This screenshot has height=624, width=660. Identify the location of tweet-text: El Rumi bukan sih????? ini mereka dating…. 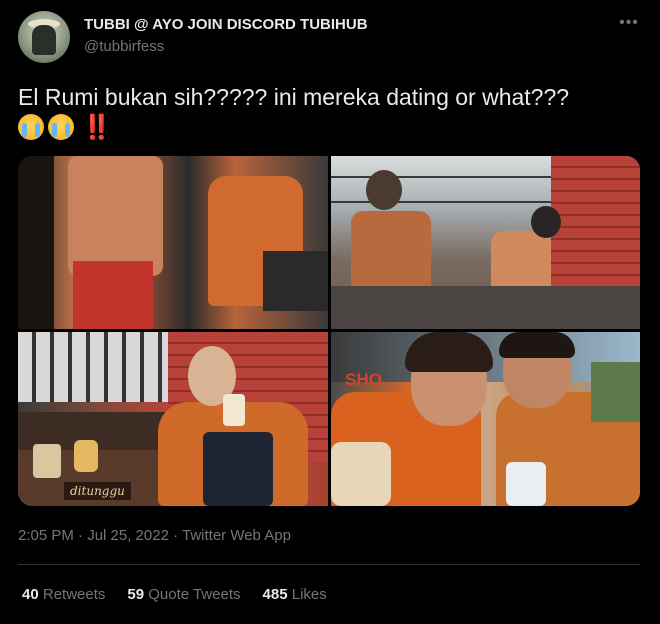
(294, 97).